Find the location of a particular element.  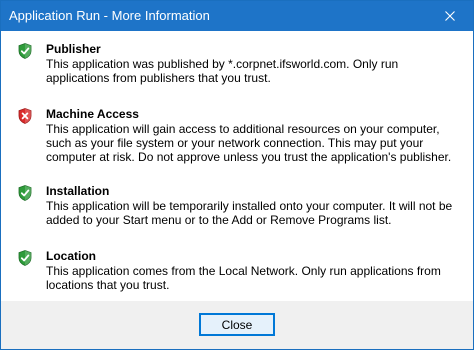

section-heading: Installation is located at coordinates (78, 191).